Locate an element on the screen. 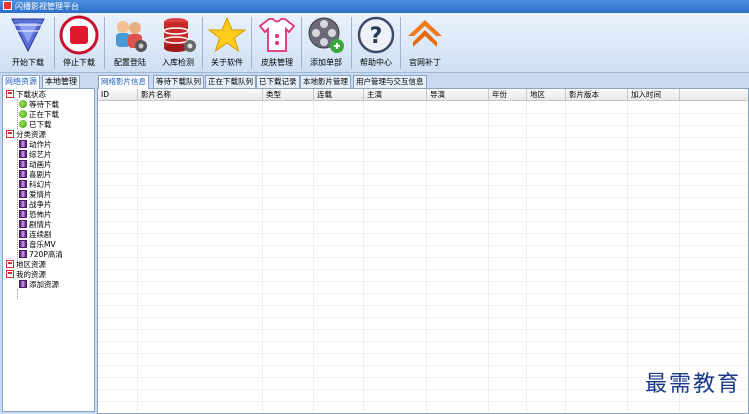 The height and width of the screenshot is (414, 749). tree-node-category: 动作片 is located at coordinates (35, 145).